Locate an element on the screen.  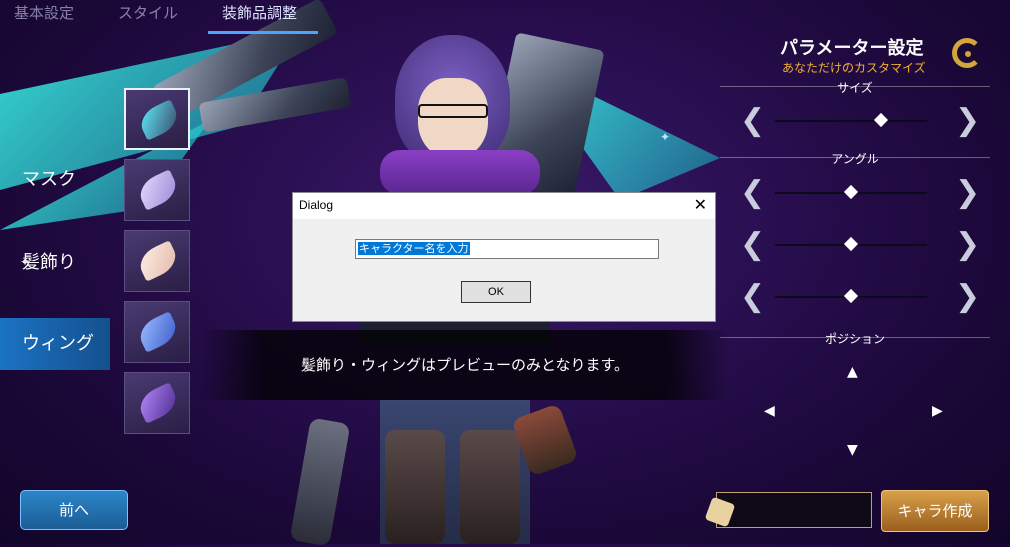
character-weapon-left is located at coordinates (320, 482).